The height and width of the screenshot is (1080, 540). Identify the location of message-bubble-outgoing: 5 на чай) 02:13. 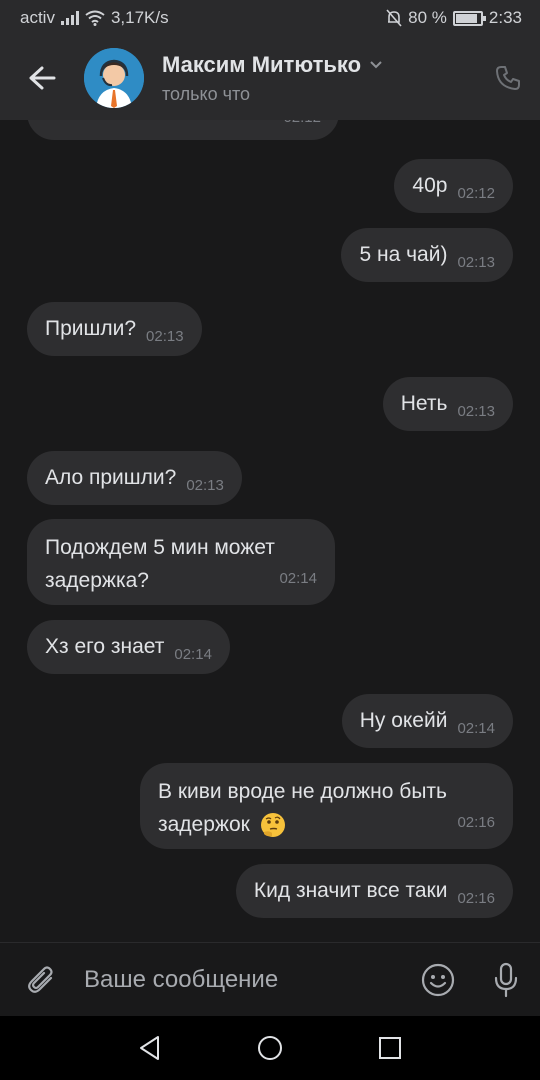
(427, 255).